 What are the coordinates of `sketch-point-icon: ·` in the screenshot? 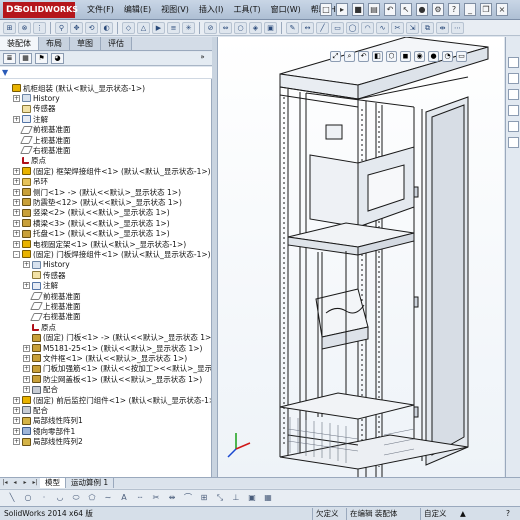 It's located at (44, 498).